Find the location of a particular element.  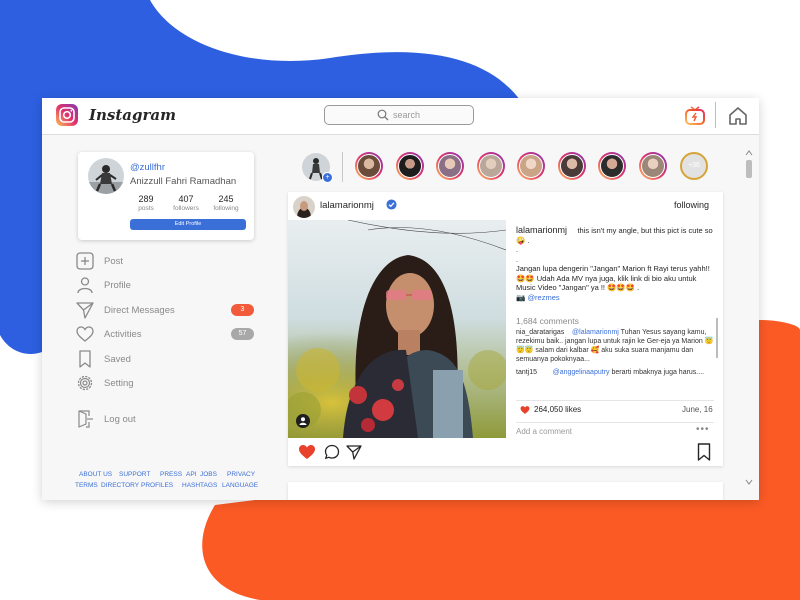

footer-link-about-us: ABOUT US is located at coordinates (95, 474).